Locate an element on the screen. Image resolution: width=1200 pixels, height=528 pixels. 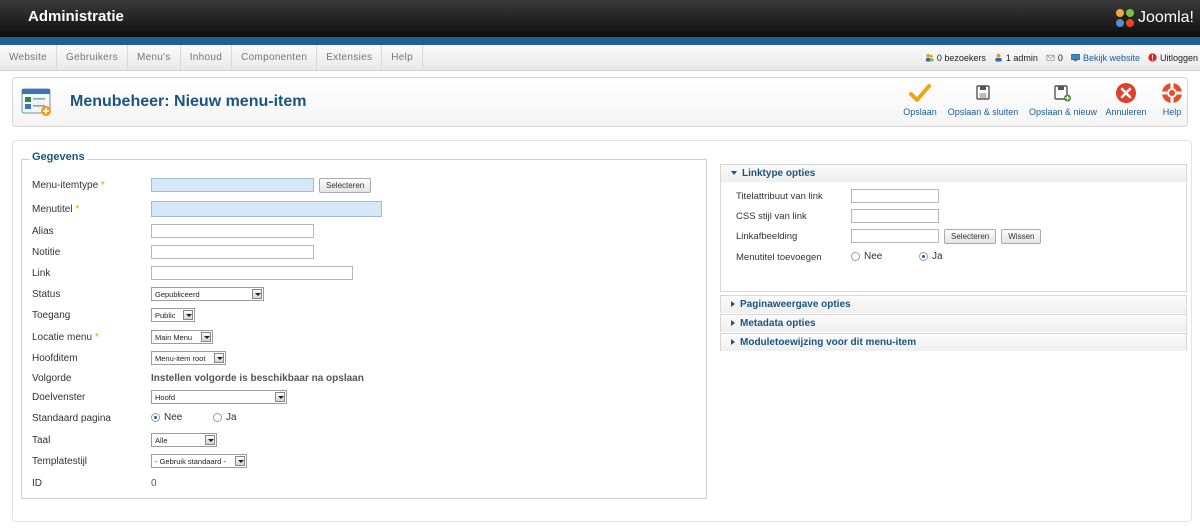
save-button: Opslaan is located at coordinates (920, 99).